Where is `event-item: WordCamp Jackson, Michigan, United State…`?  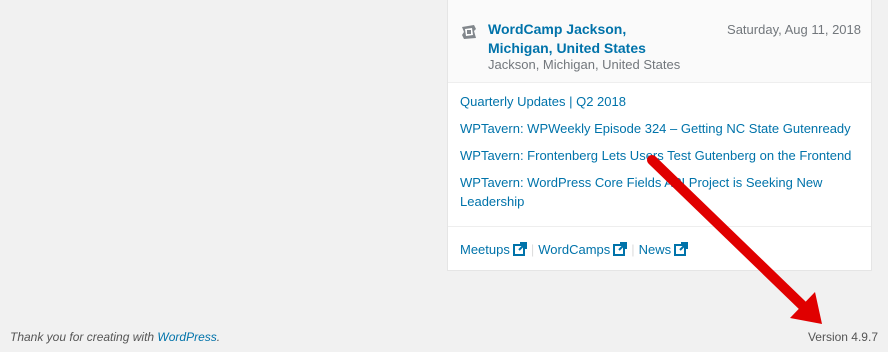 event-item: WordCamp Jackson, Michigan, United State… is located at coordinates (659, 41).